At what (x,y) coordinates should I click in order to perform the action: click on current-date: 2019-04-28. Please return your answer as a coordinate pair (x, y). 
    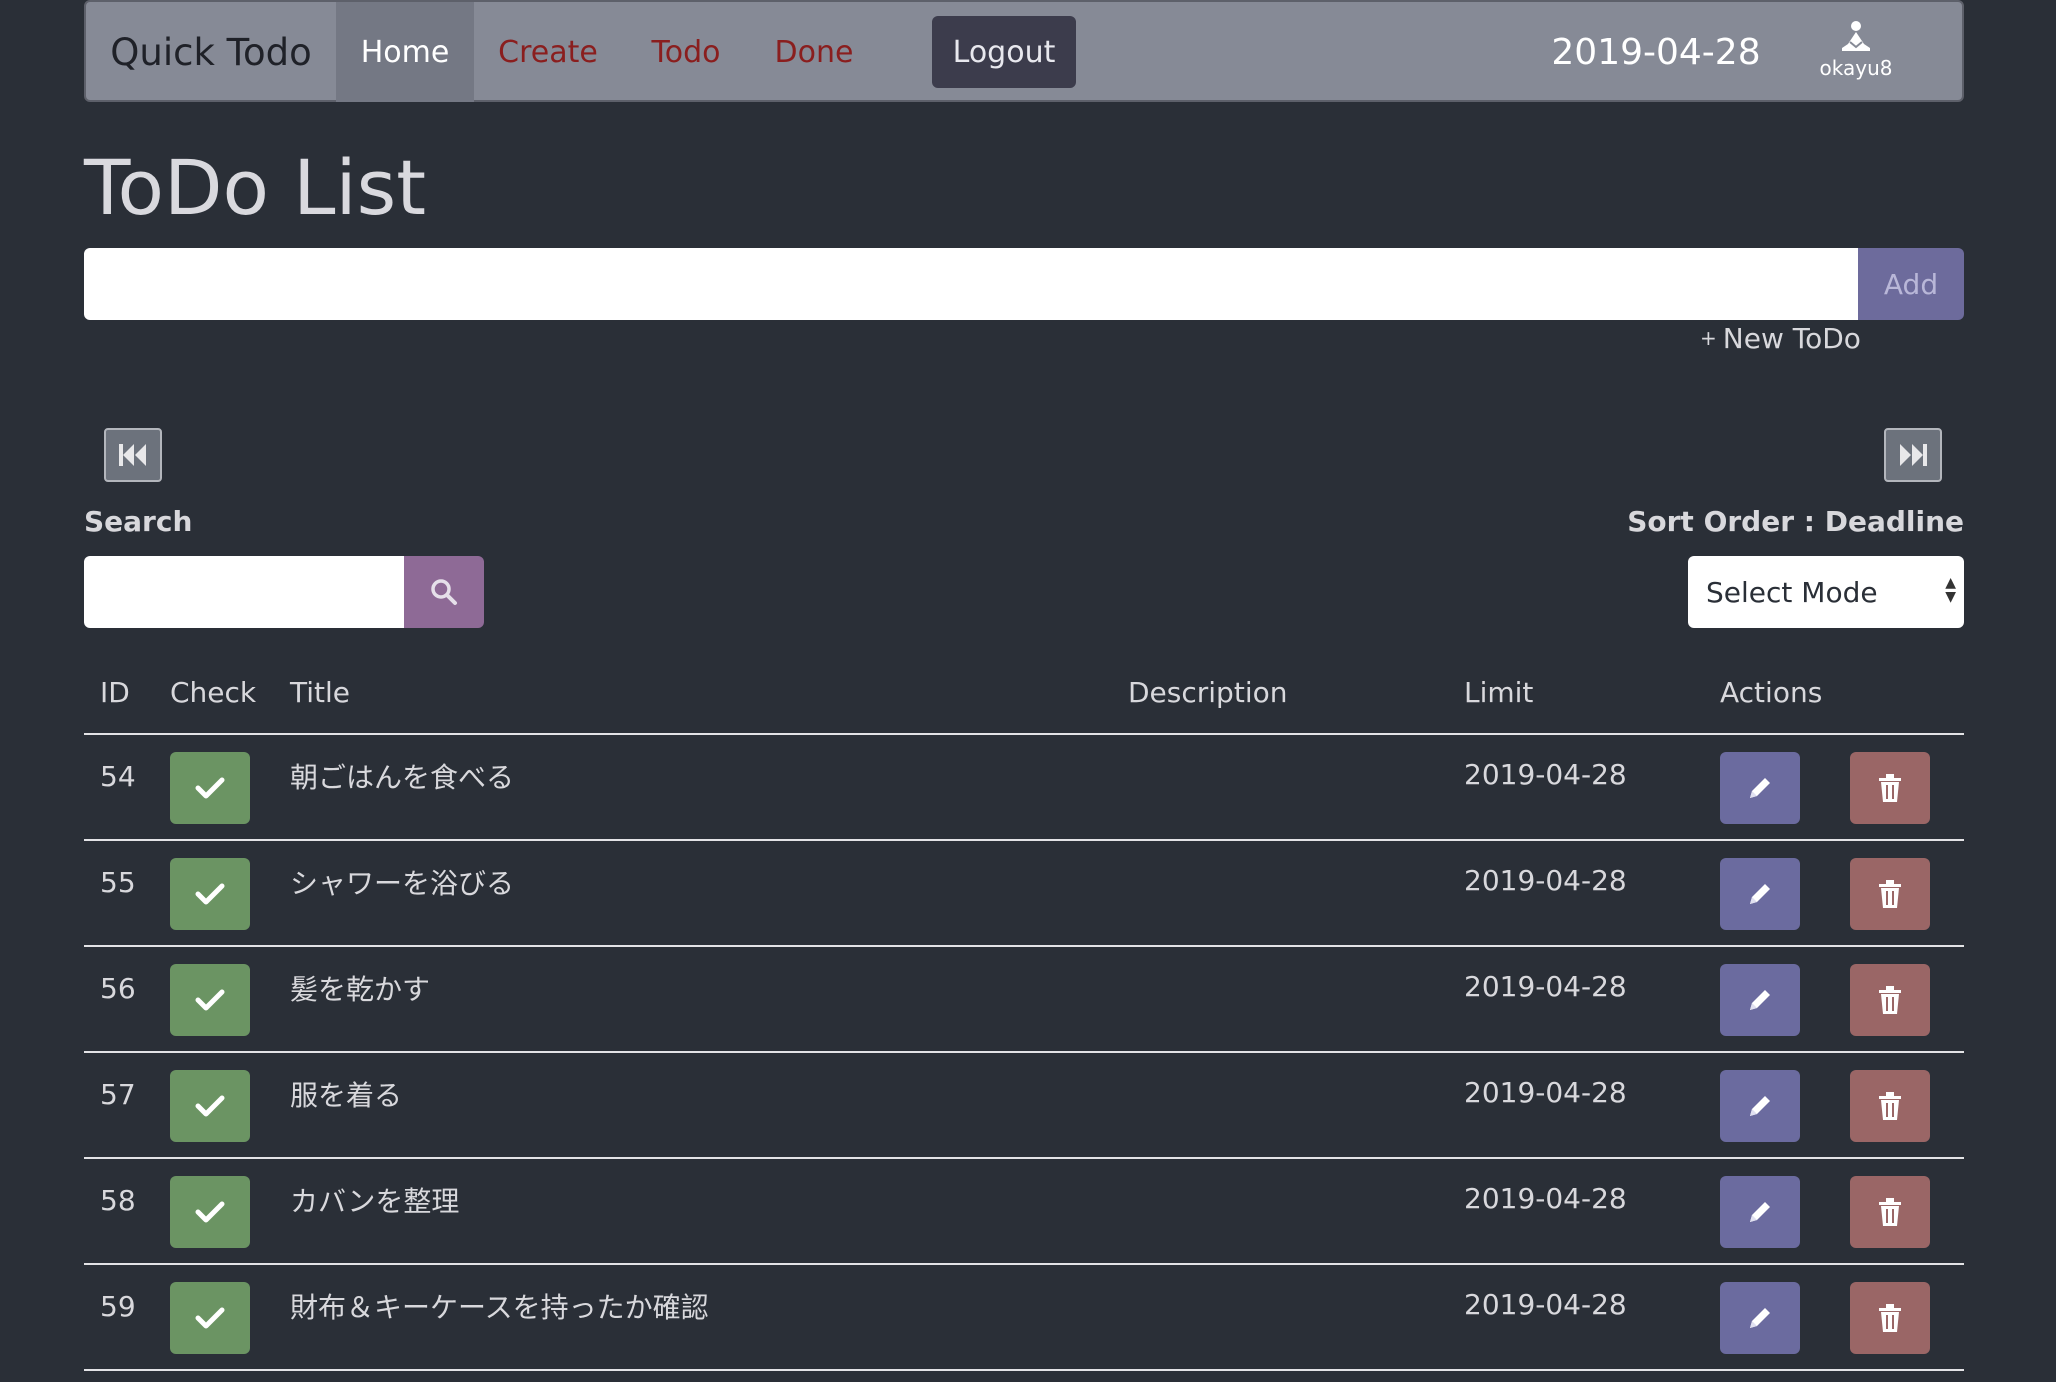
    Looking at the image, I should click on (1656, 52).